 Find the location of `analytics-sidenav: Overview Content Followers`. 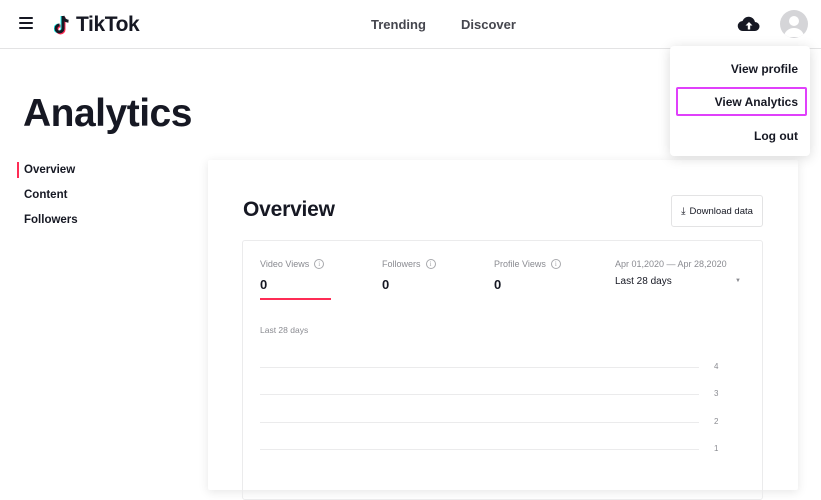

analytics-sidenav: Overview Content Followers is located at coordinates (47, 199).